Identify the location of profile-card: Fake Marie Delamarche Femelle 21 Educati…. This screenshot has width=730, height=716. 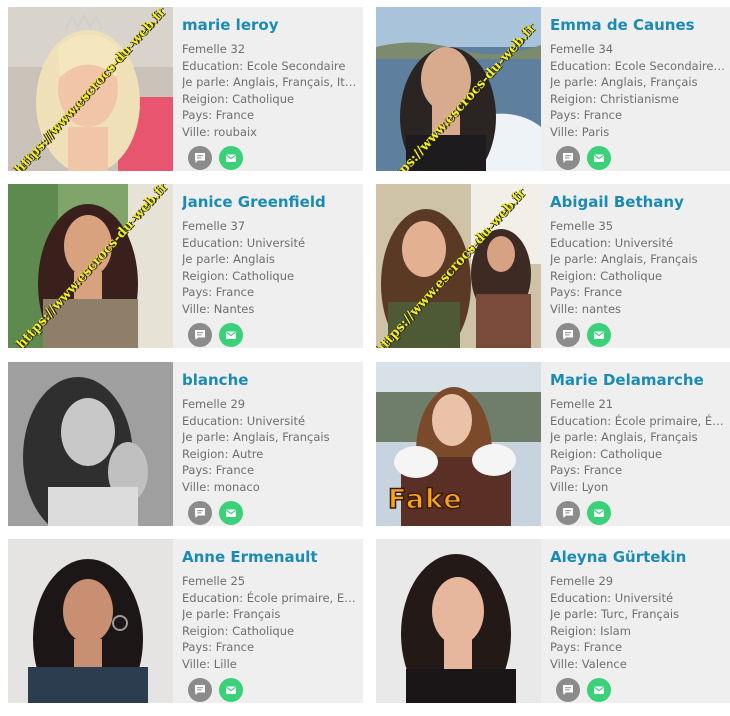
(553, 444).